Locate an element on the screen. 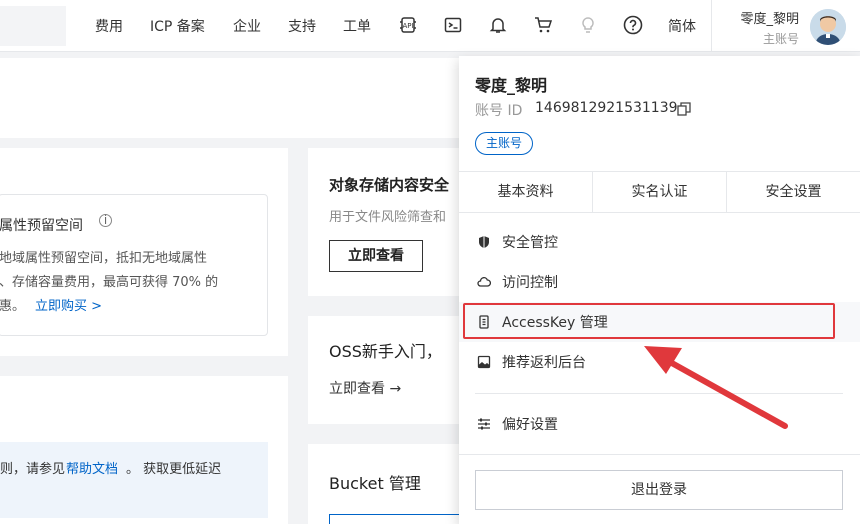 This screenshot has width=860, height=524. info-prefix: 则，请参见 is located at coordinates (33, 469).